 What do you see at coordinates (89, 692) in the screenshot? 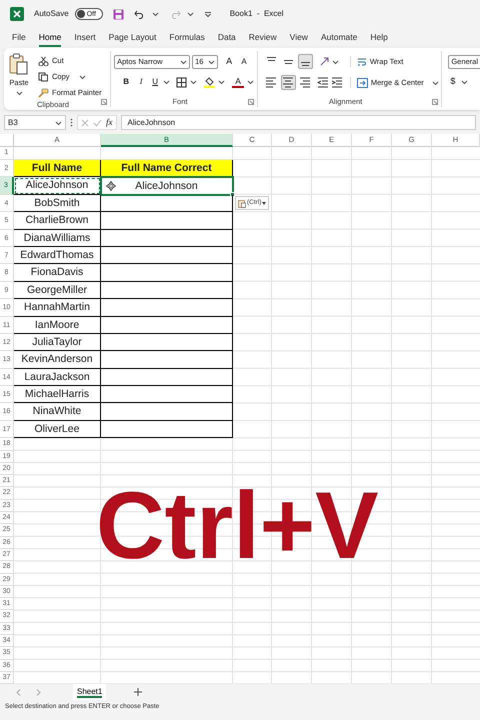
I see `sheet-tab: Sheet1` at bounding box center [89, 692].